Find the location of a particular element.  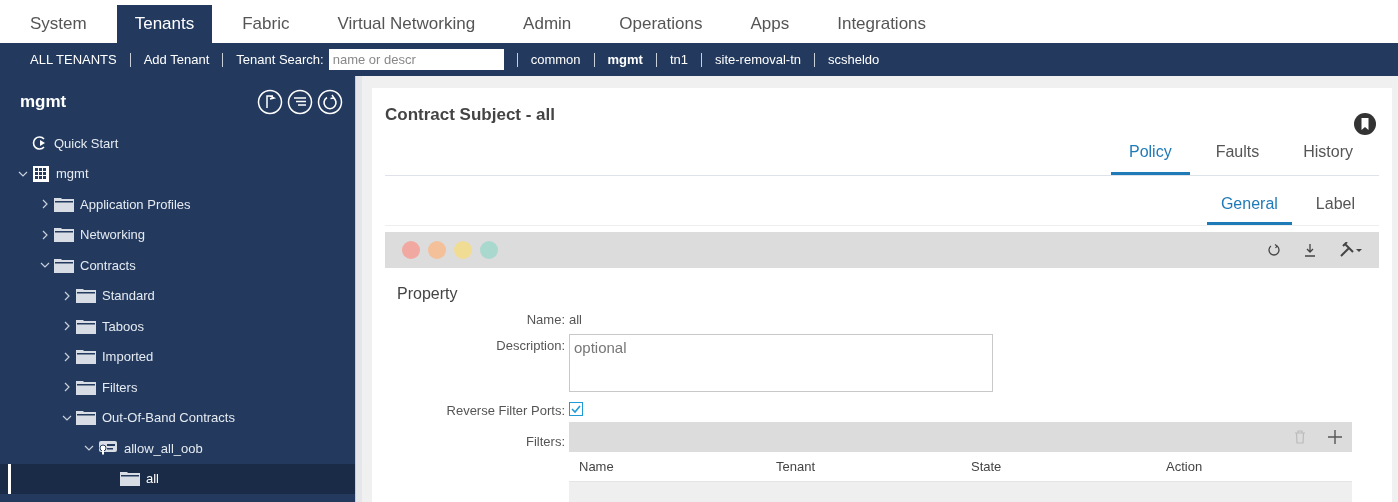

description-field: optional is located at coordinates (781, 362).